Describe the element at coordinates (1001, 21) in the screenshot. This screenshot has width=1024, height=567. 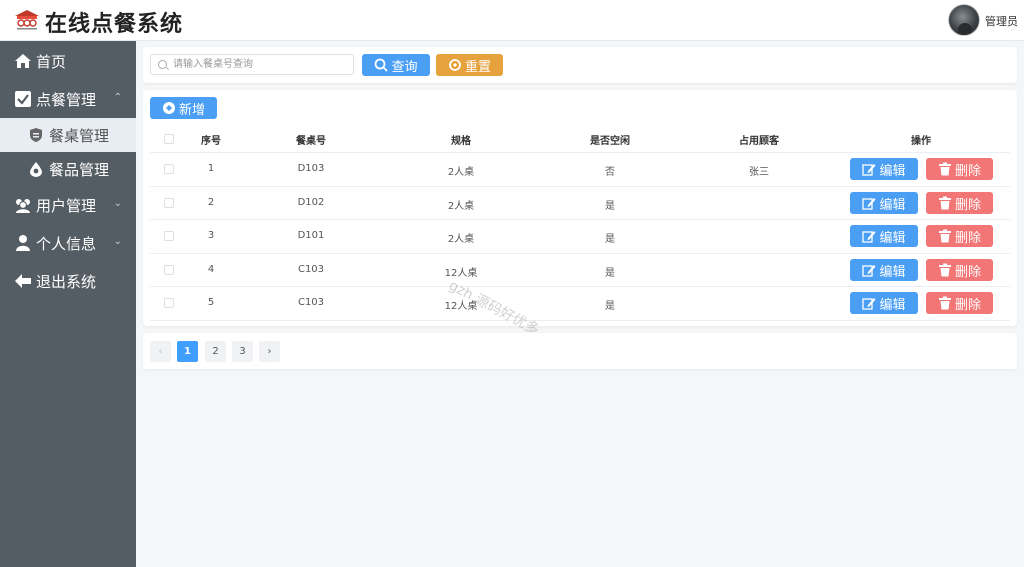
I see `username-label: 管理员` at that location.